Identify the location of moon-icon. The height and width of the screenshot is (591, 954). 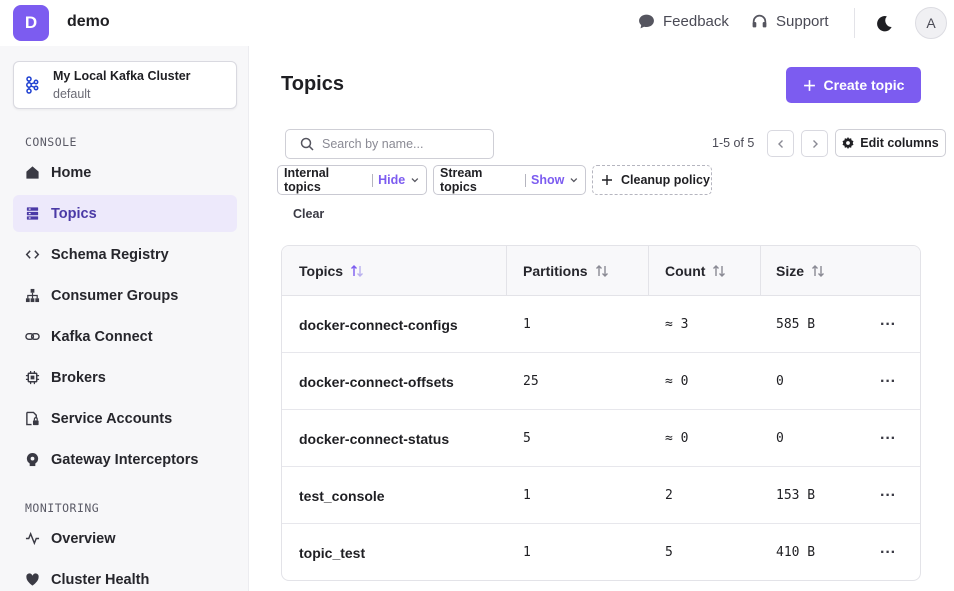
(884, 24).